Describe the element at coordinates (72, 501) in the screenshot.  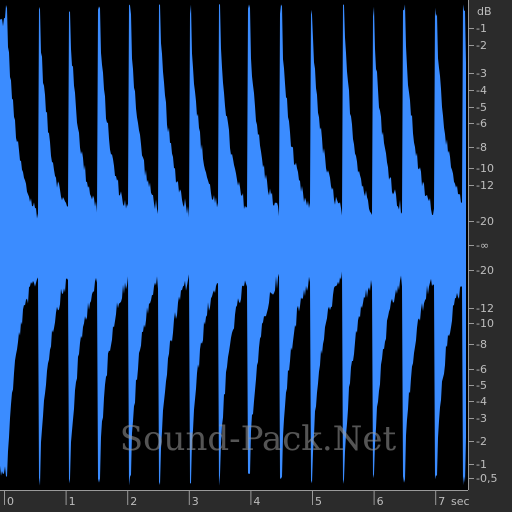
I see `time-tick-label: 1` at that location.